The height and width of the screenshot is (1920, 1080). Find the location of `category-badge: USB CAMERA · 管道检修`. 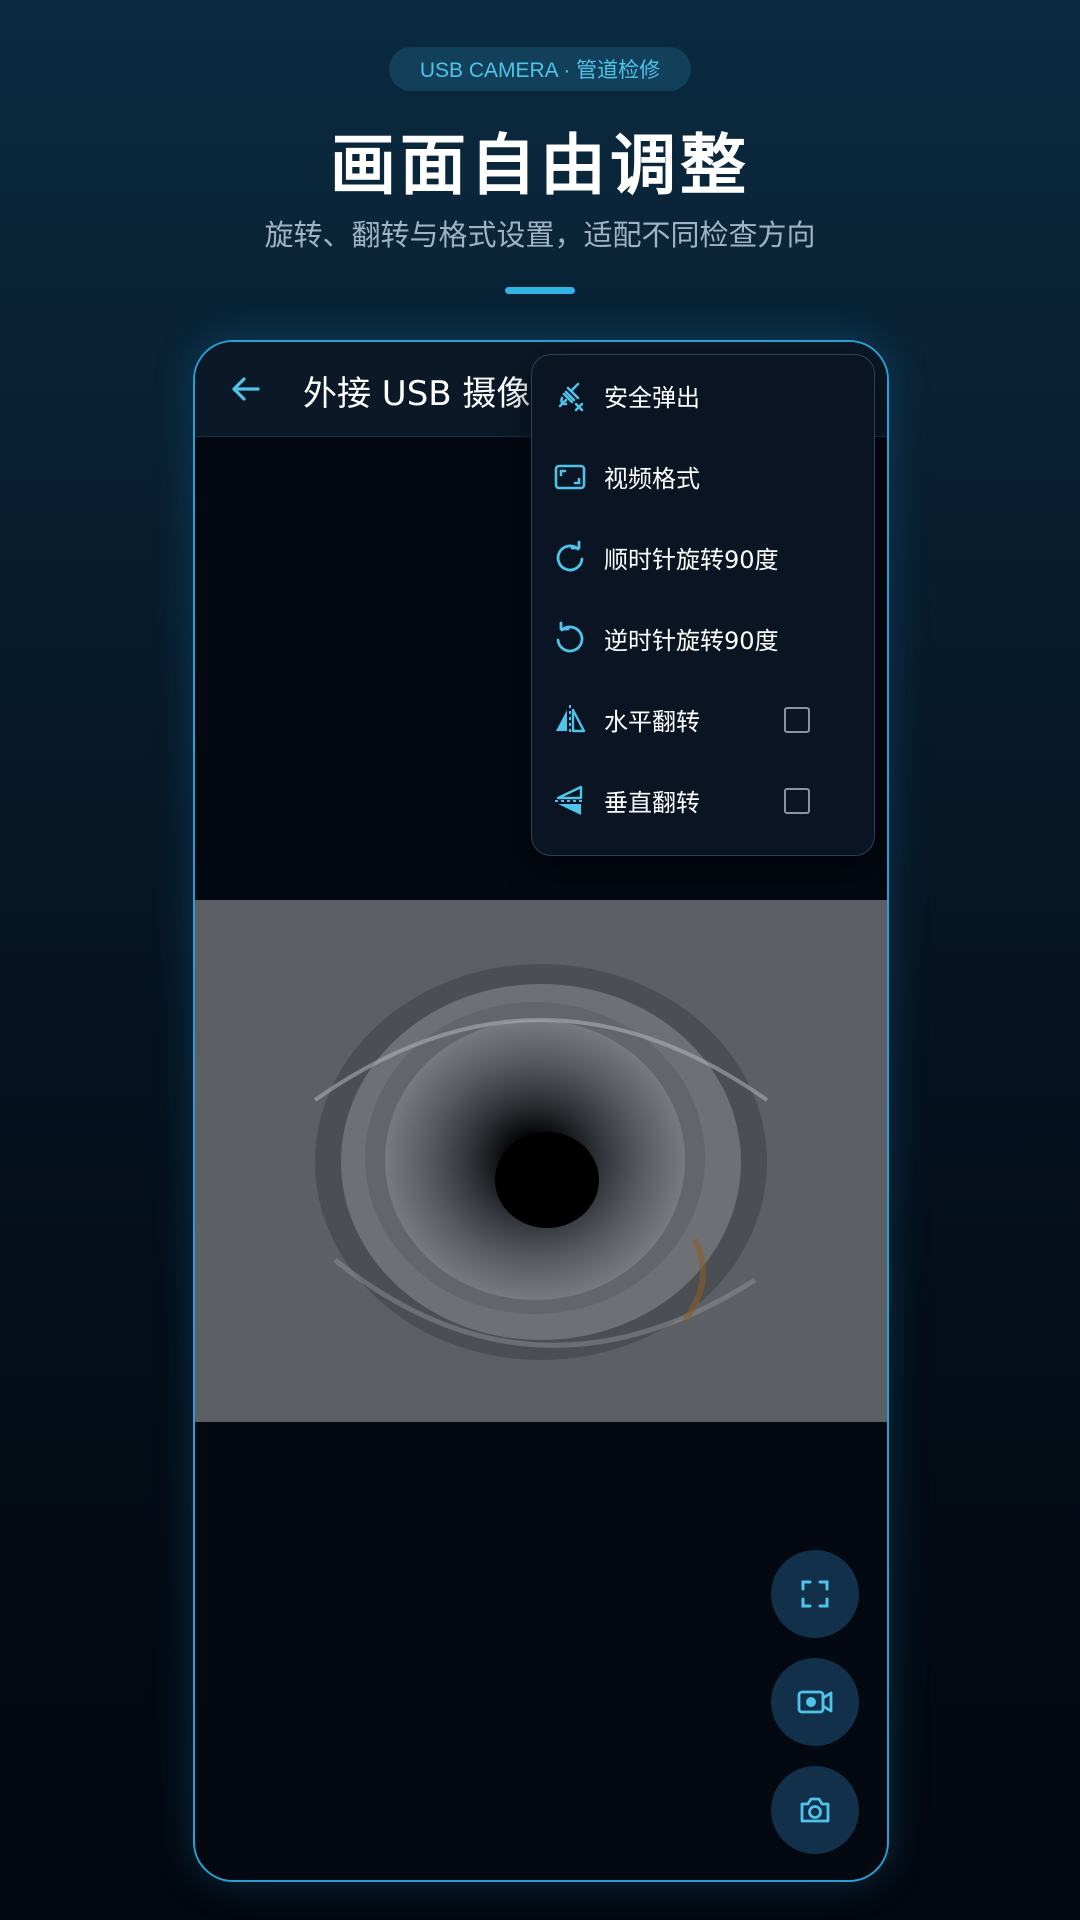

category-badge: USB CAMERA · 管道检修 is located at coordinates (540, 69).